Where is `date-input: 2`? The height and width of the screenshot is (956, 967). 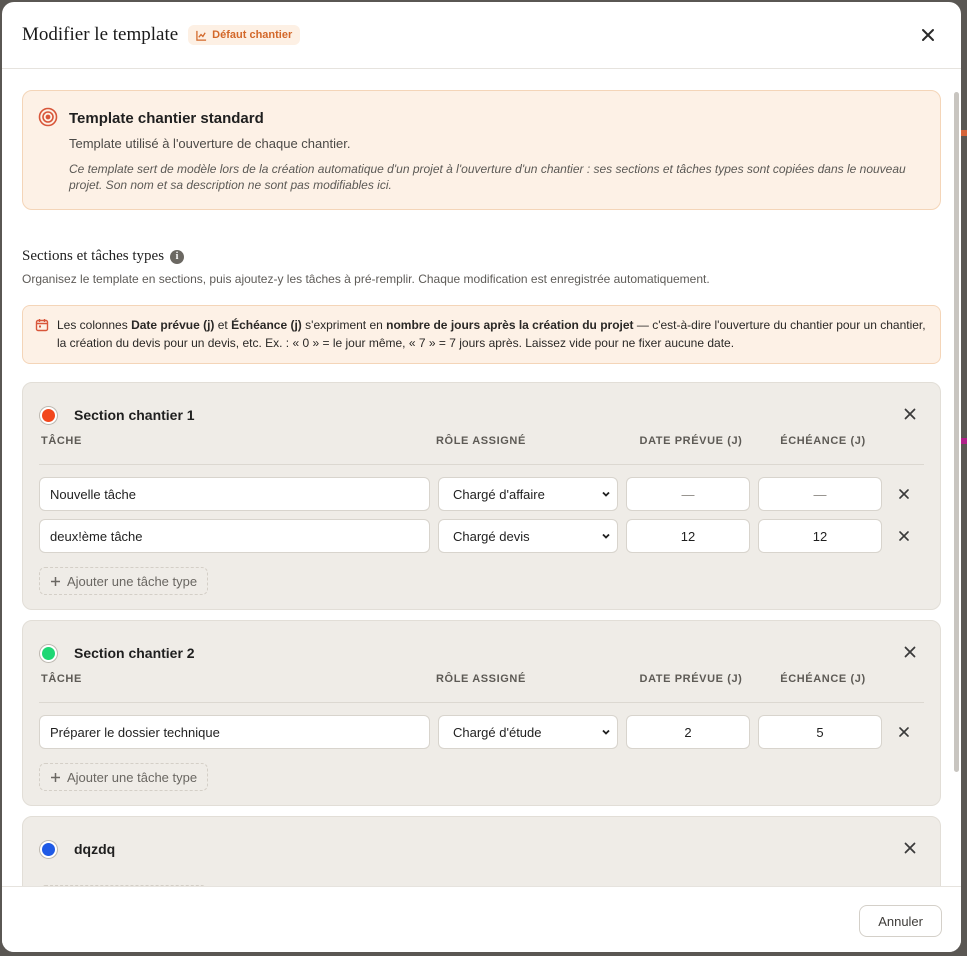 date-input: 2 is located at coordinates (688, 732).